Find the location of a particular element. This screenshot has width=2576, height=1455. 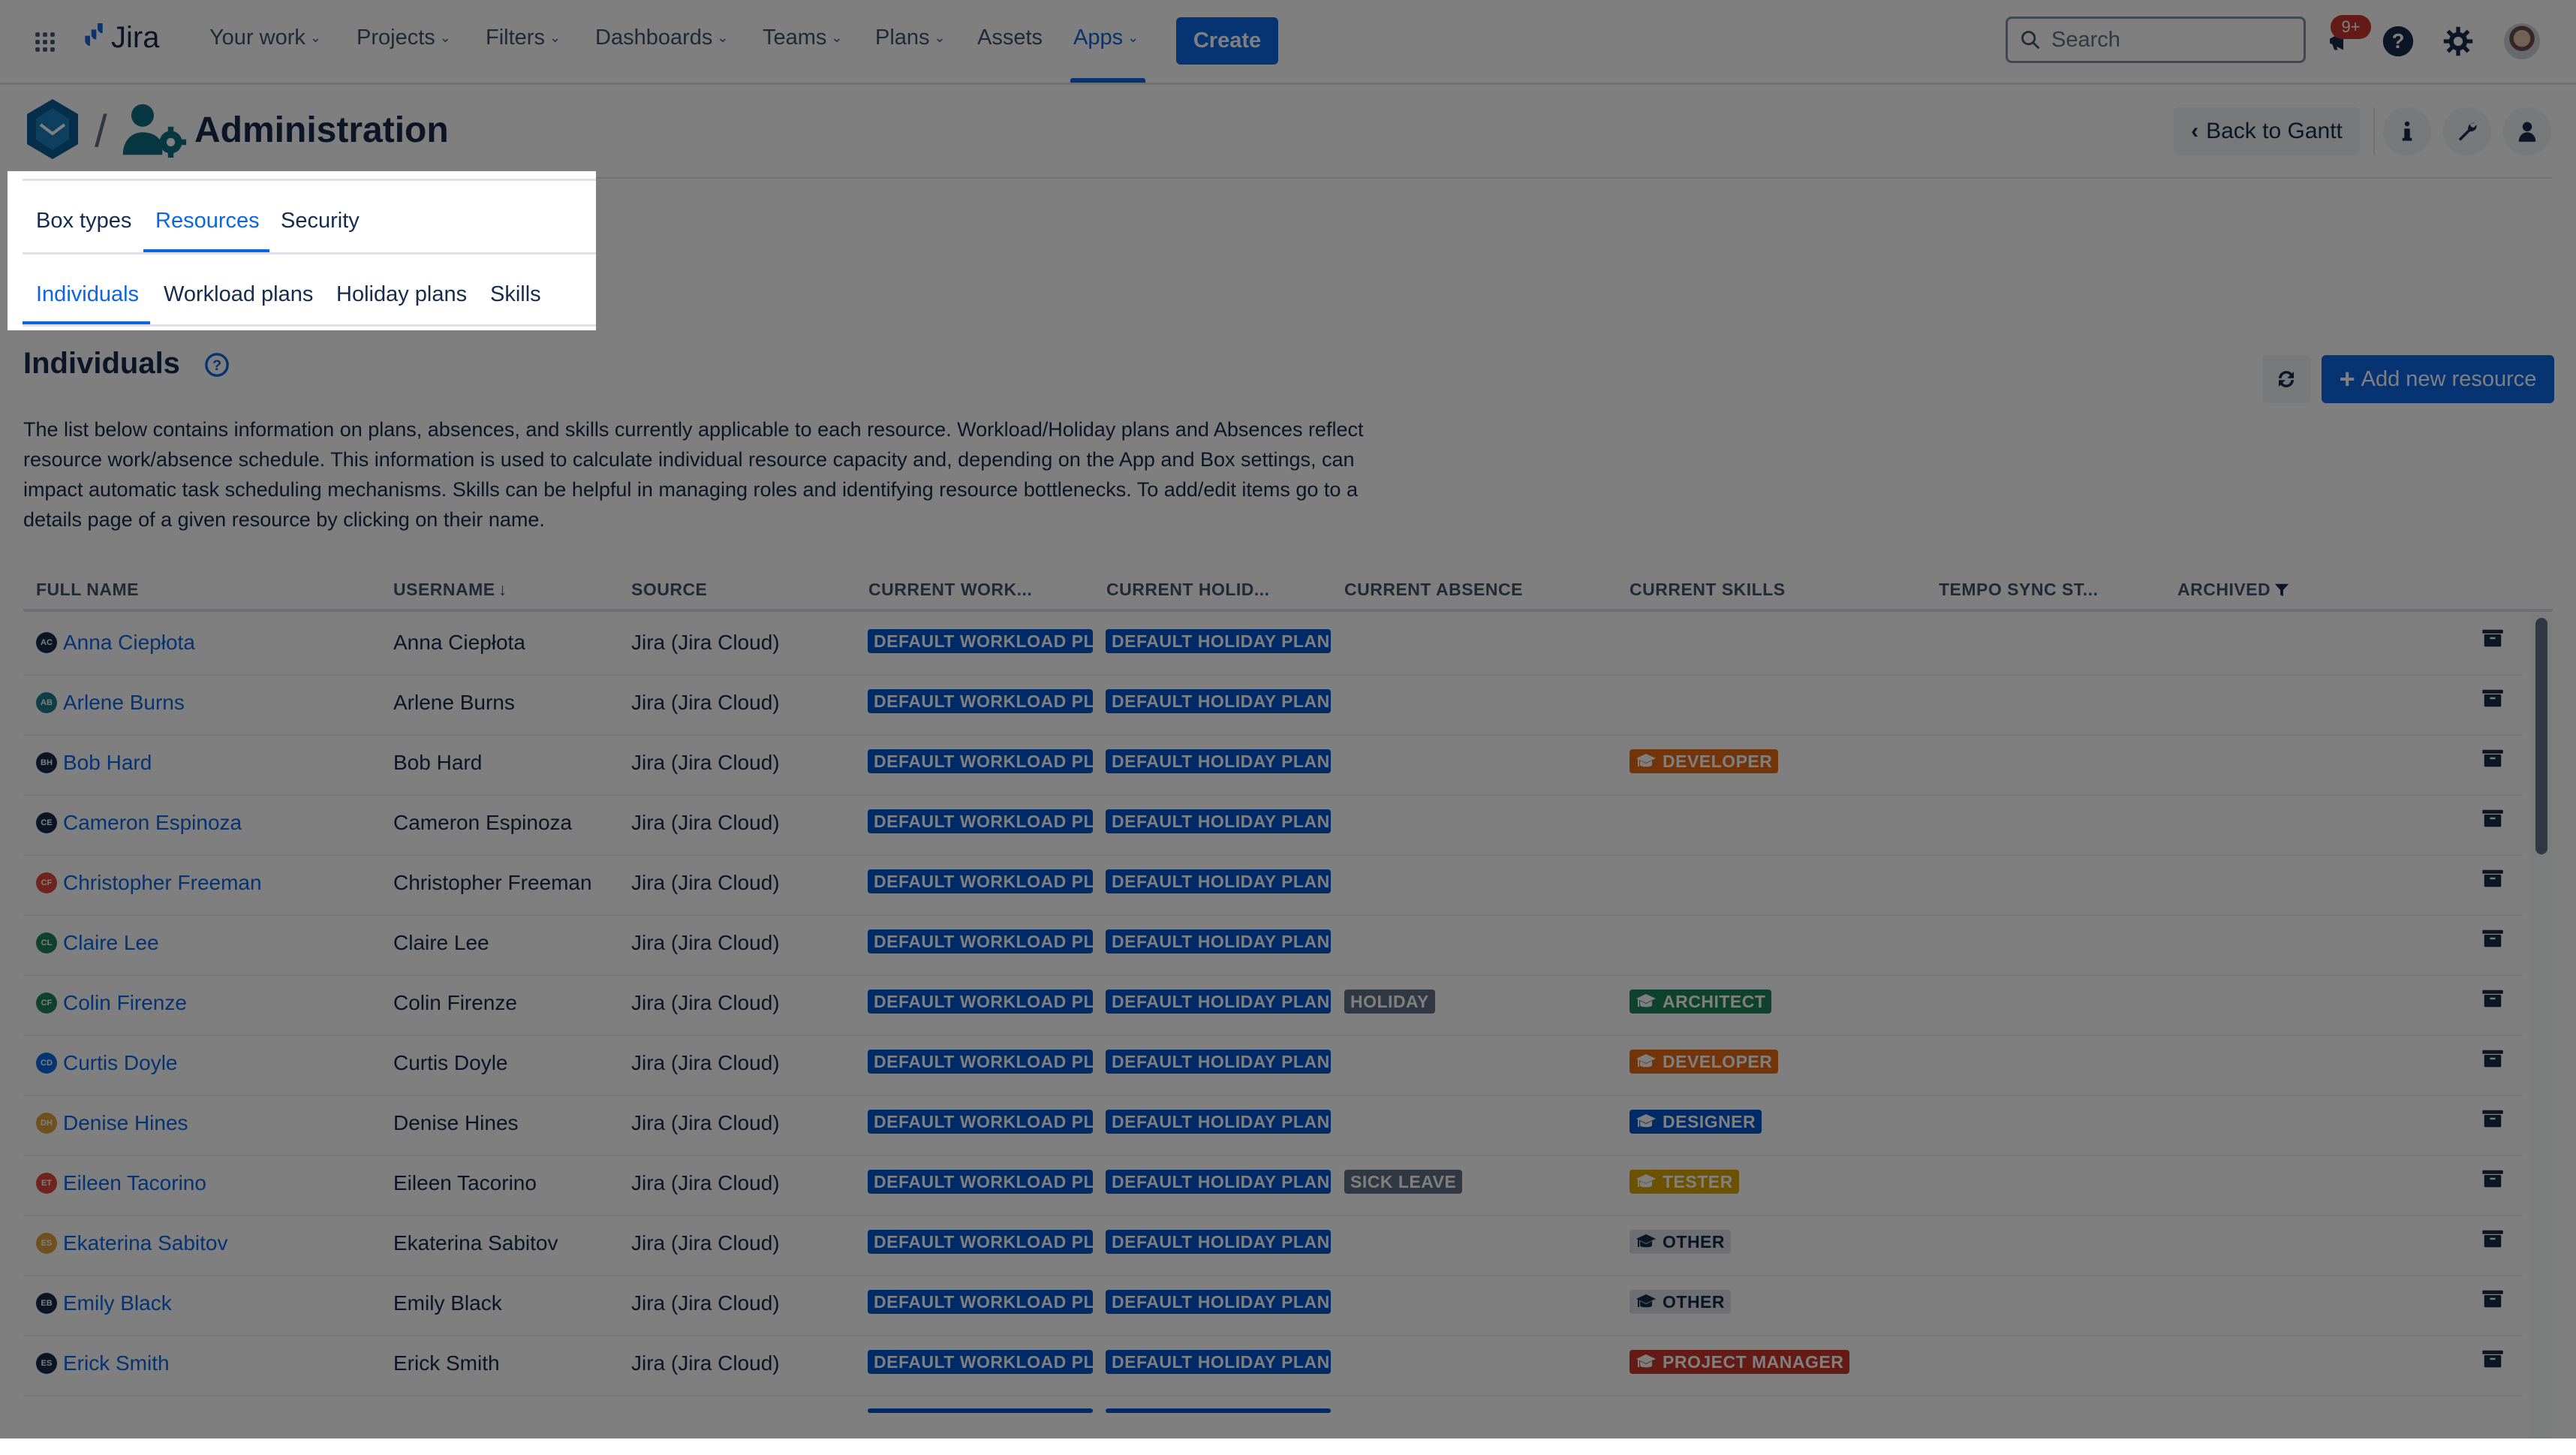

tab-box-types: Box types is located at coordinates (83, 221).